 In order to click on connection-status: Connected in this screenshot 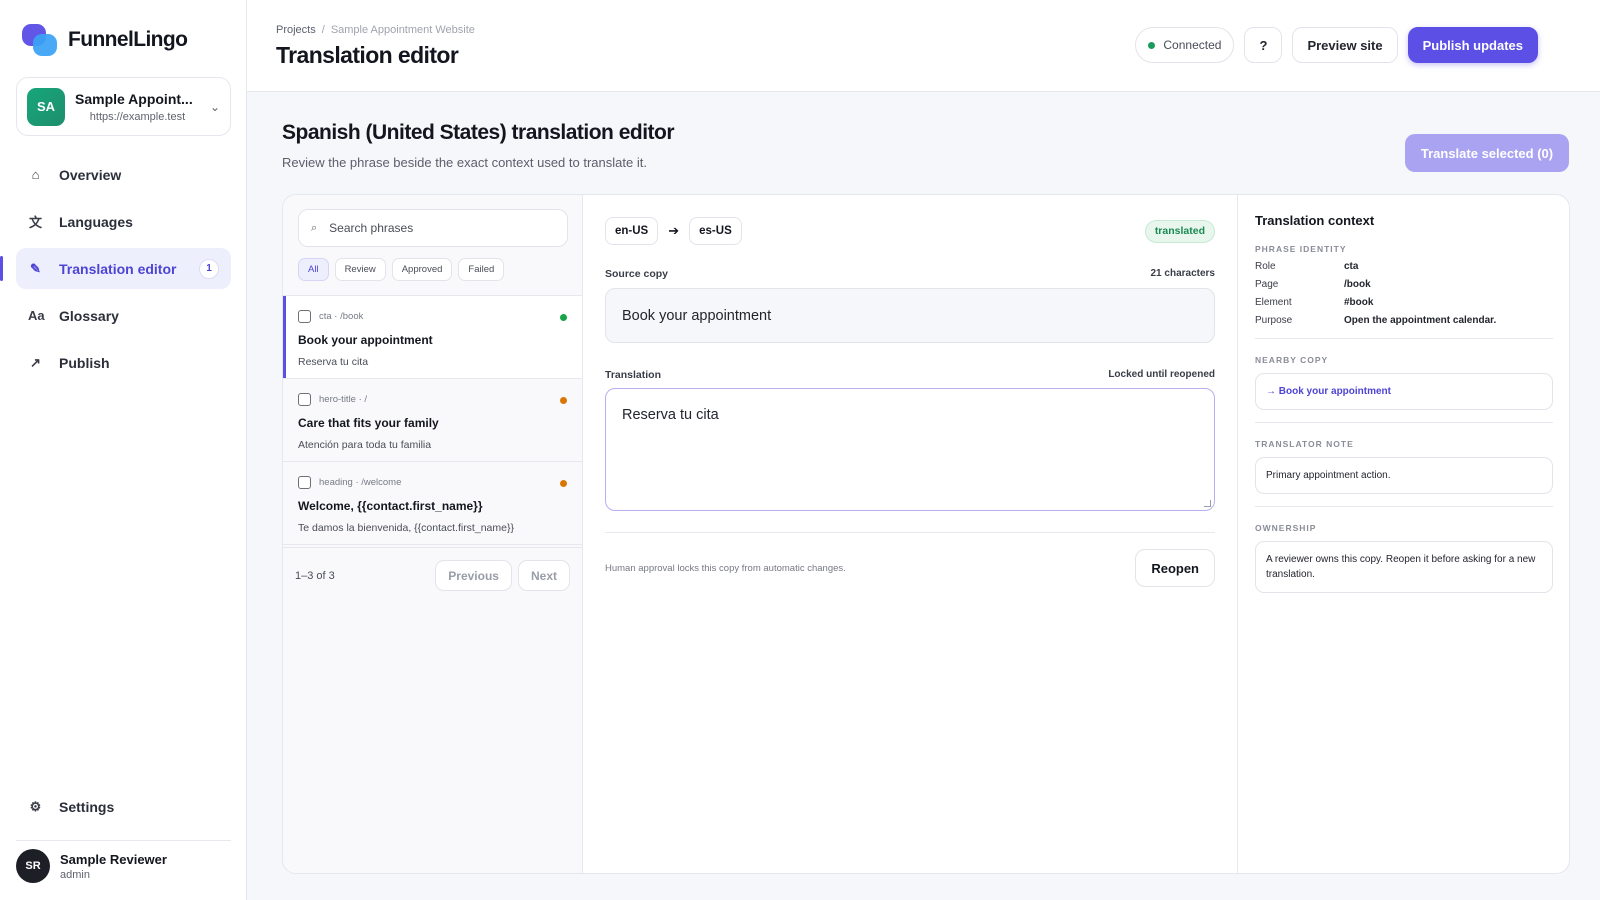, I will do `click(1185, 45)`.